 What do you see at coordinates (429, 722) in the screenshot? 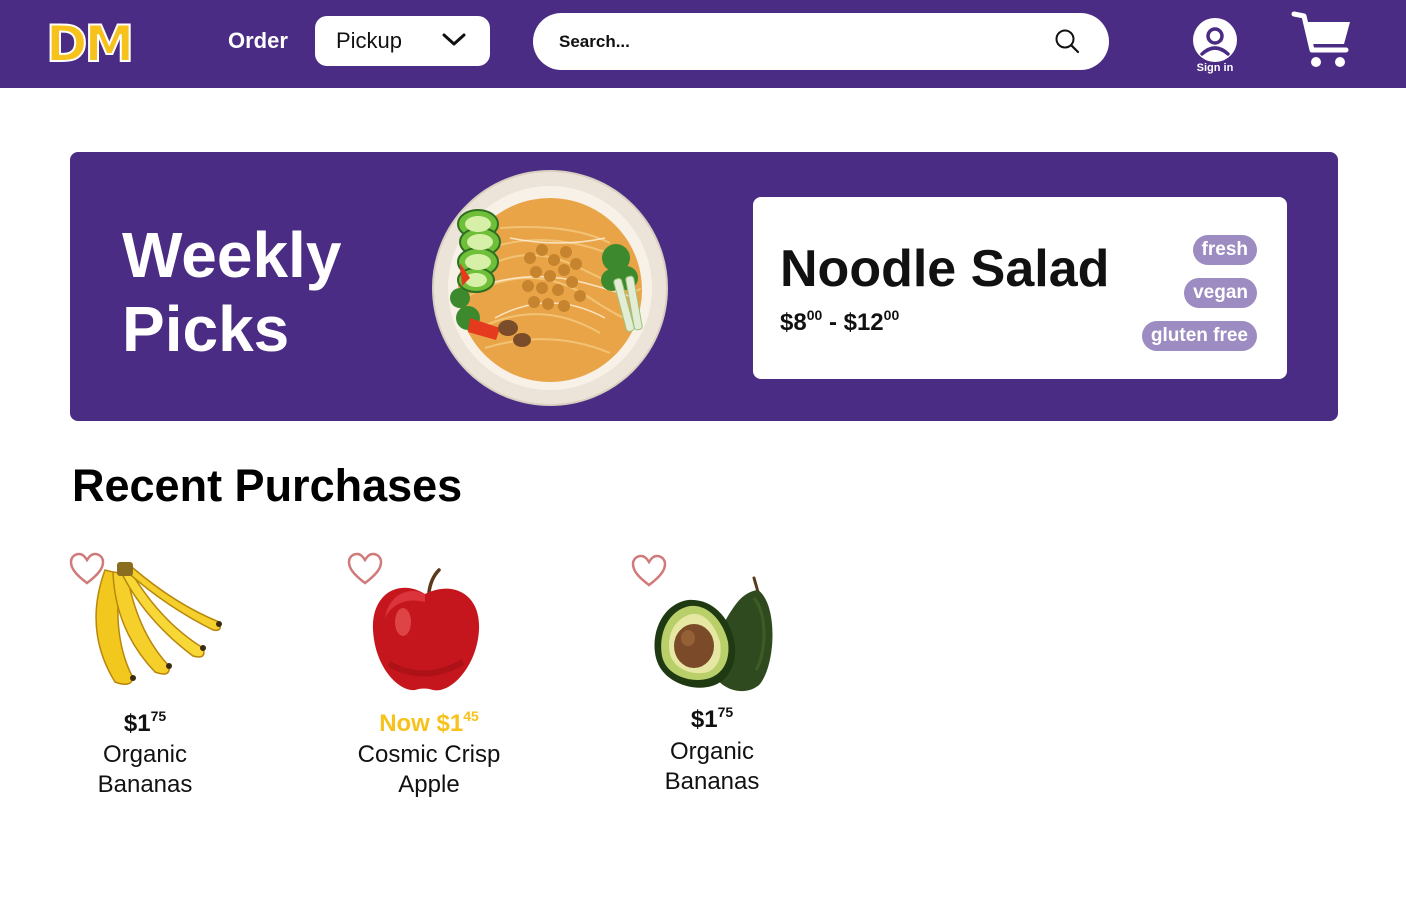
I see `product-sale-price: Now $145` at bounding box center [429, 722].